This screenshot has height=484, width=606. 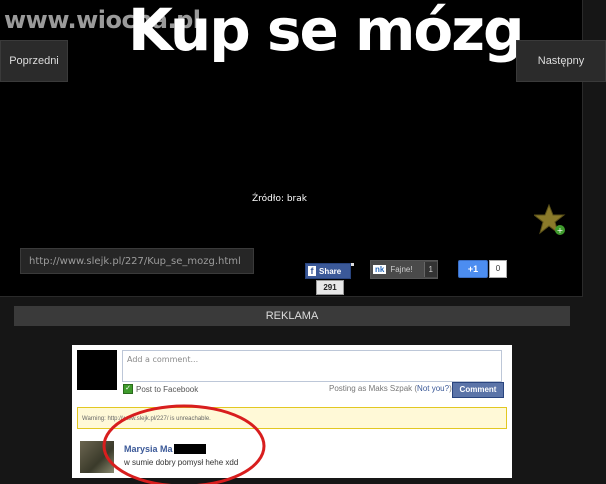 I want to click on not-you-link: Not you?, so click(x=433, y=388).